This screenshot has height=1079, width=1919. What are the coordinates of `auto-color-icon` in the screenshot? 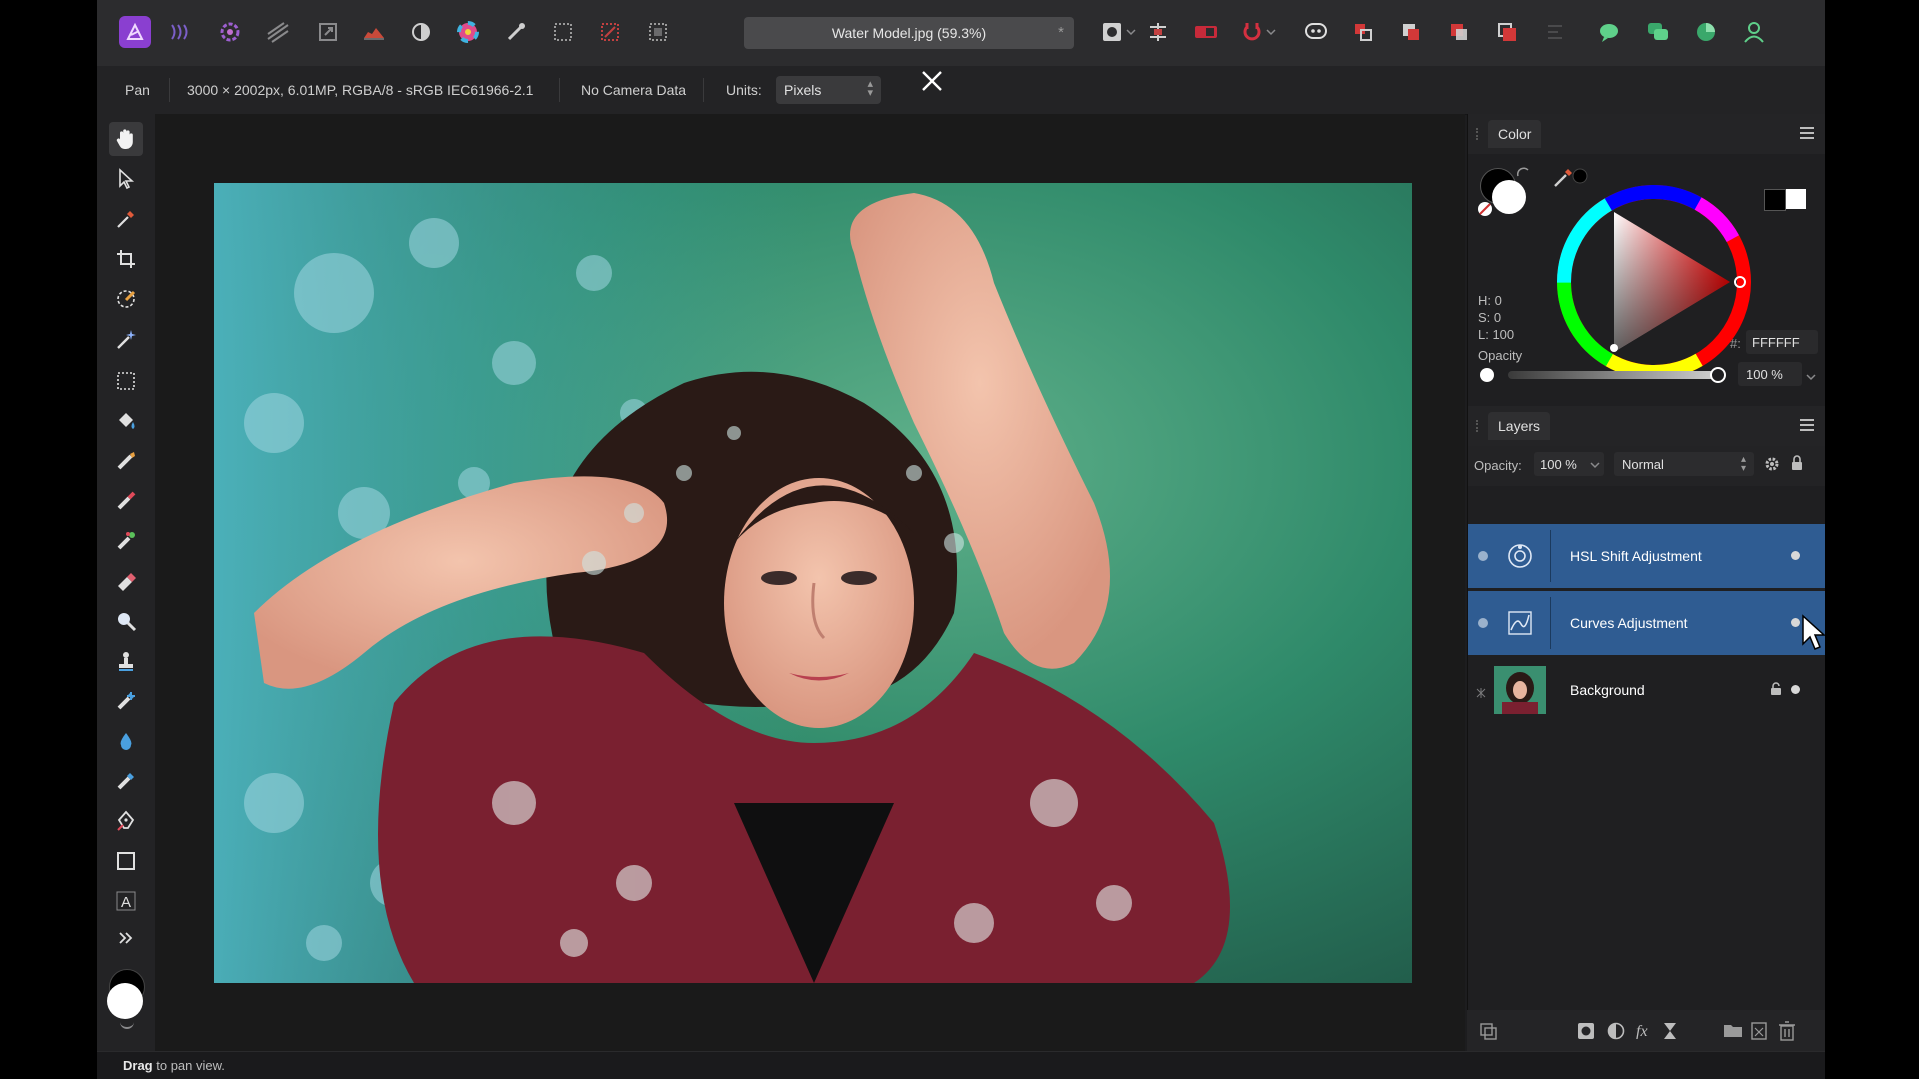 It's located at (468, 32).